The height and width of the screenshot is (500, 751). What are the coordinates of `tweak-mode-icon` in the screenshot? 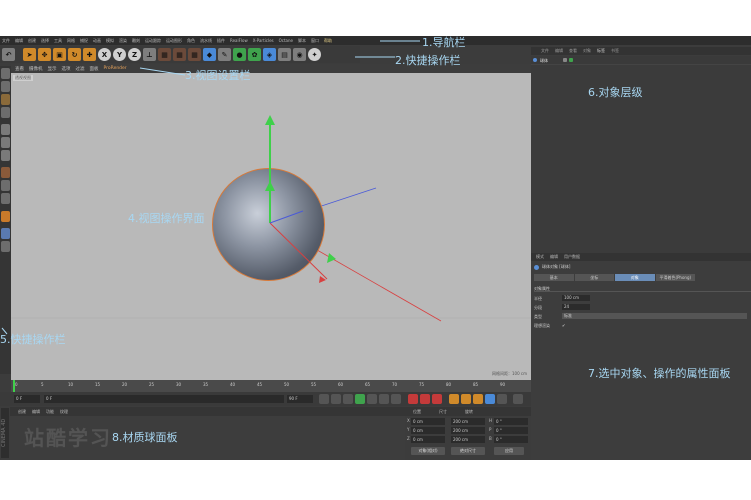 It's located at (5, 198).